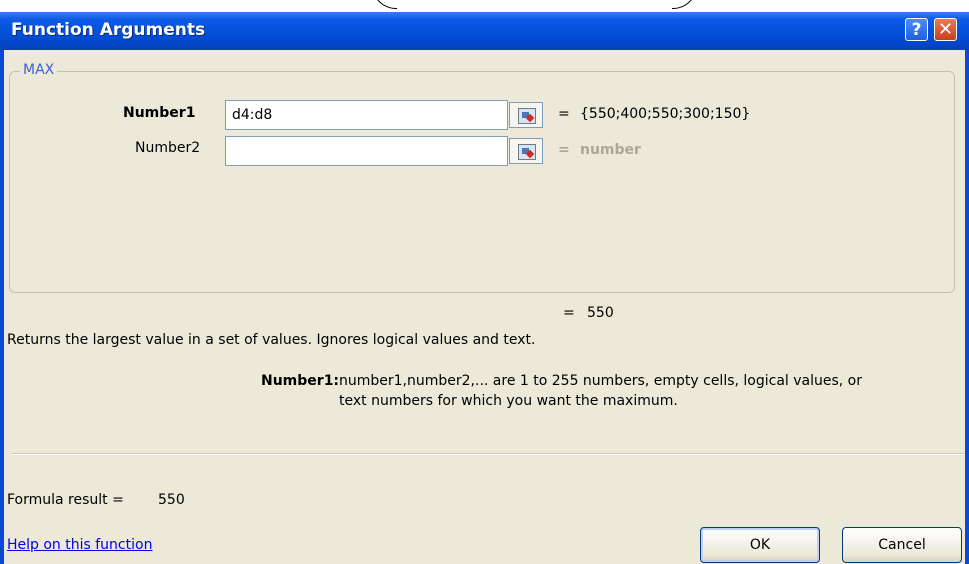  What do you see at coordinates (65, 500) in the screenshot?
I see `formula-result-label: Formula result =` at bounding box center [65, 500].